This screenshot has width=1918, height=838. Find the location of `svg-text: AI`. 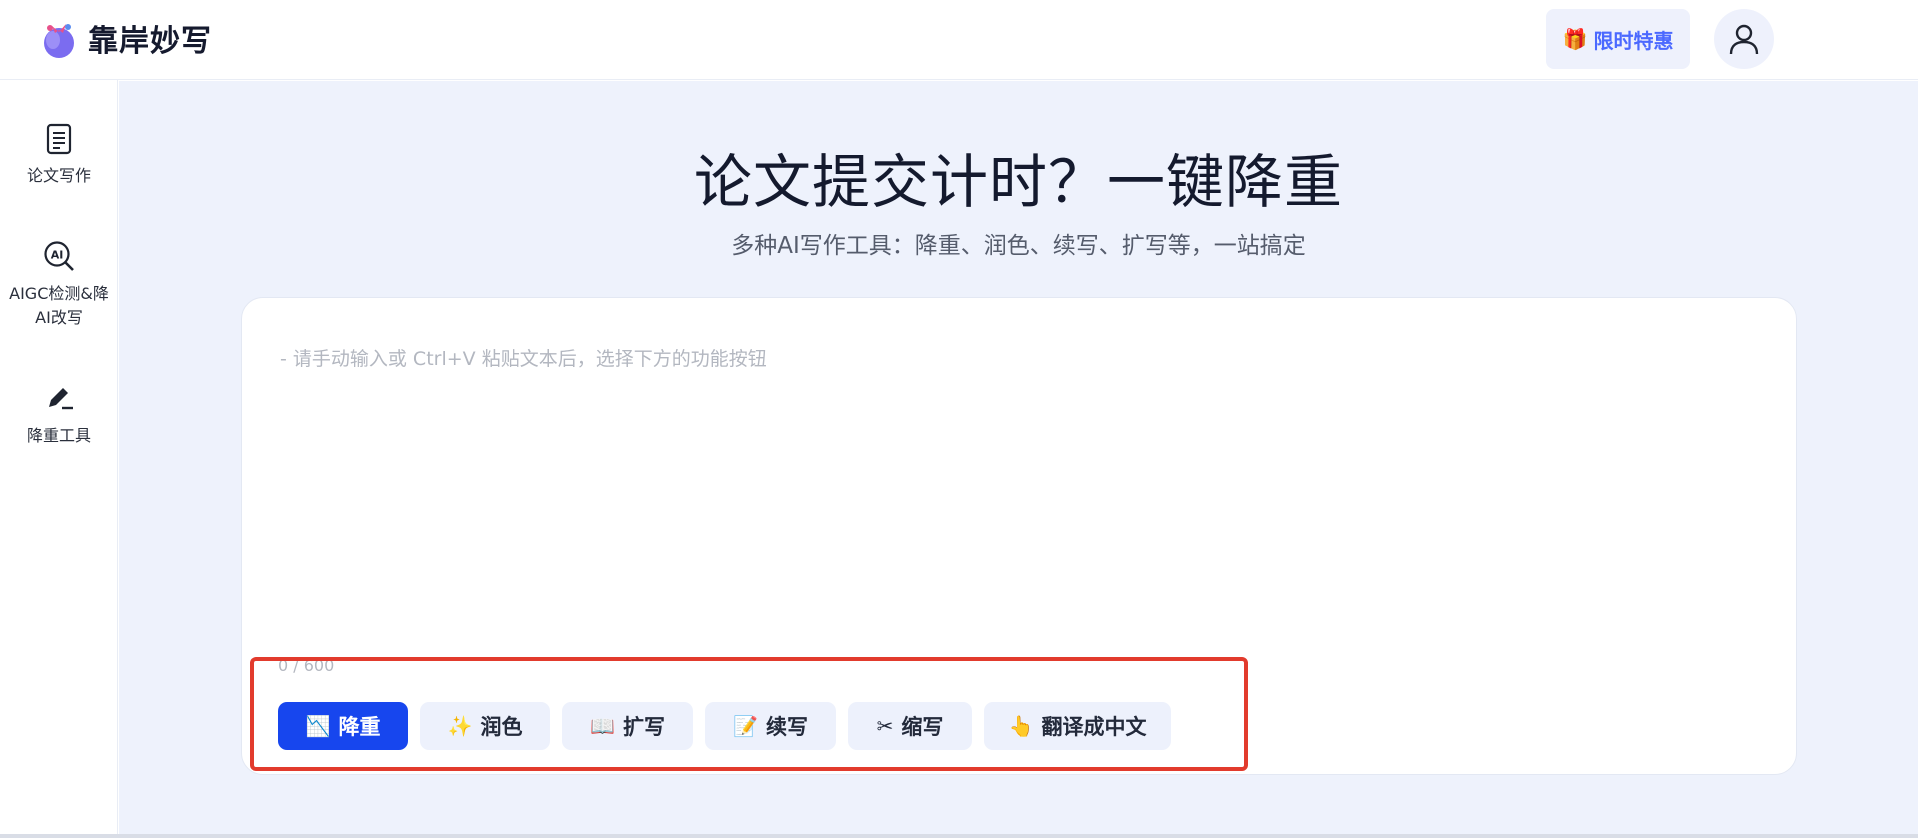

svg-text: AI is located at coordinates (57, 255).